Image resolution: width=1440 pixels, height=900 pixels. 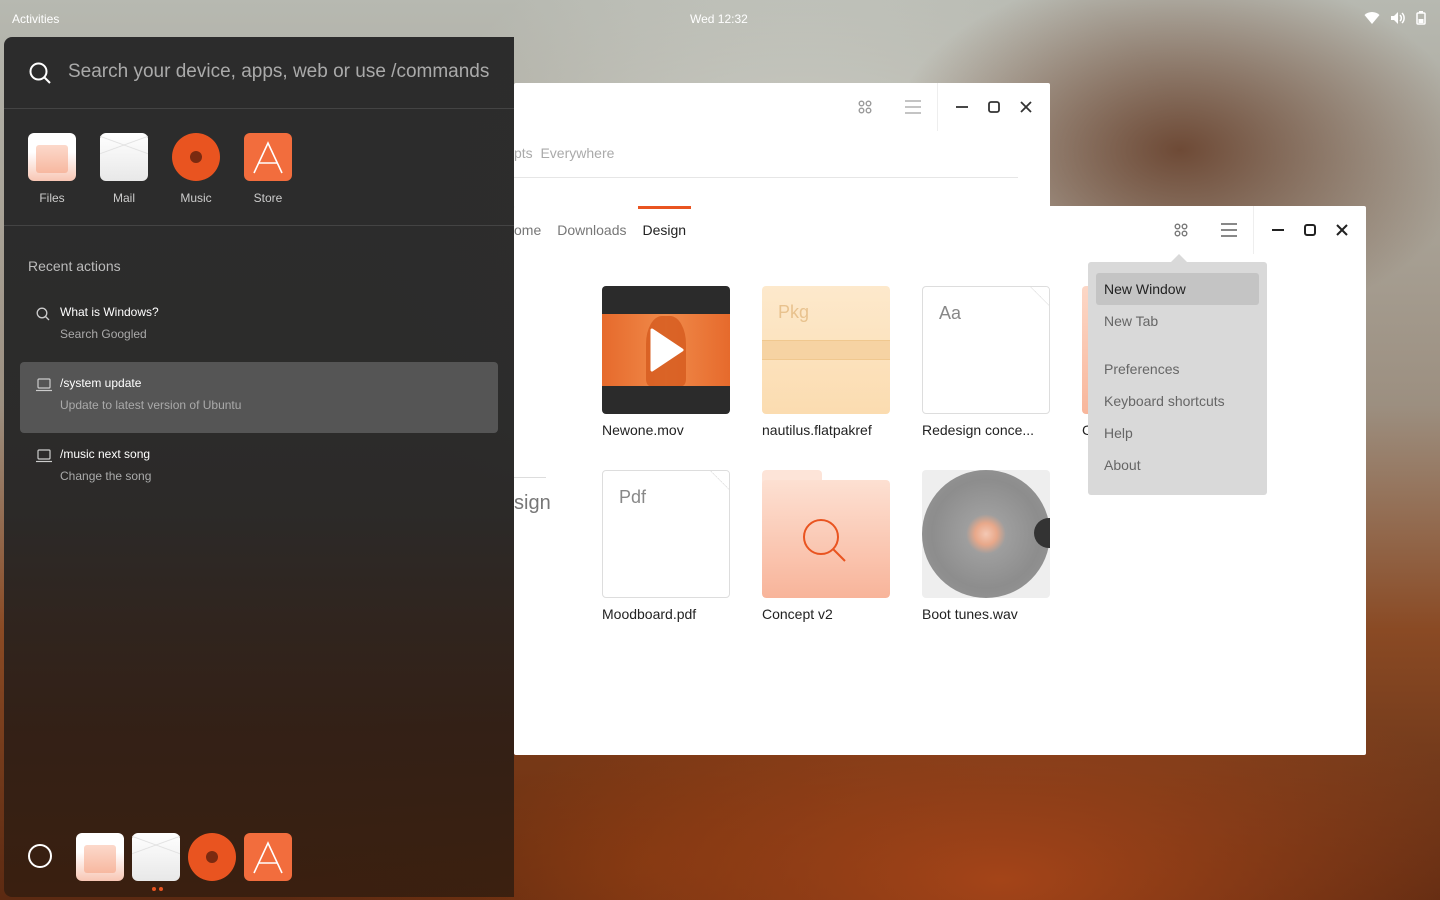 What do you see at coordinates (1177, 433) in the screenshot?
I see `menu-item-help: Help` at bounding box center [1177, 433].